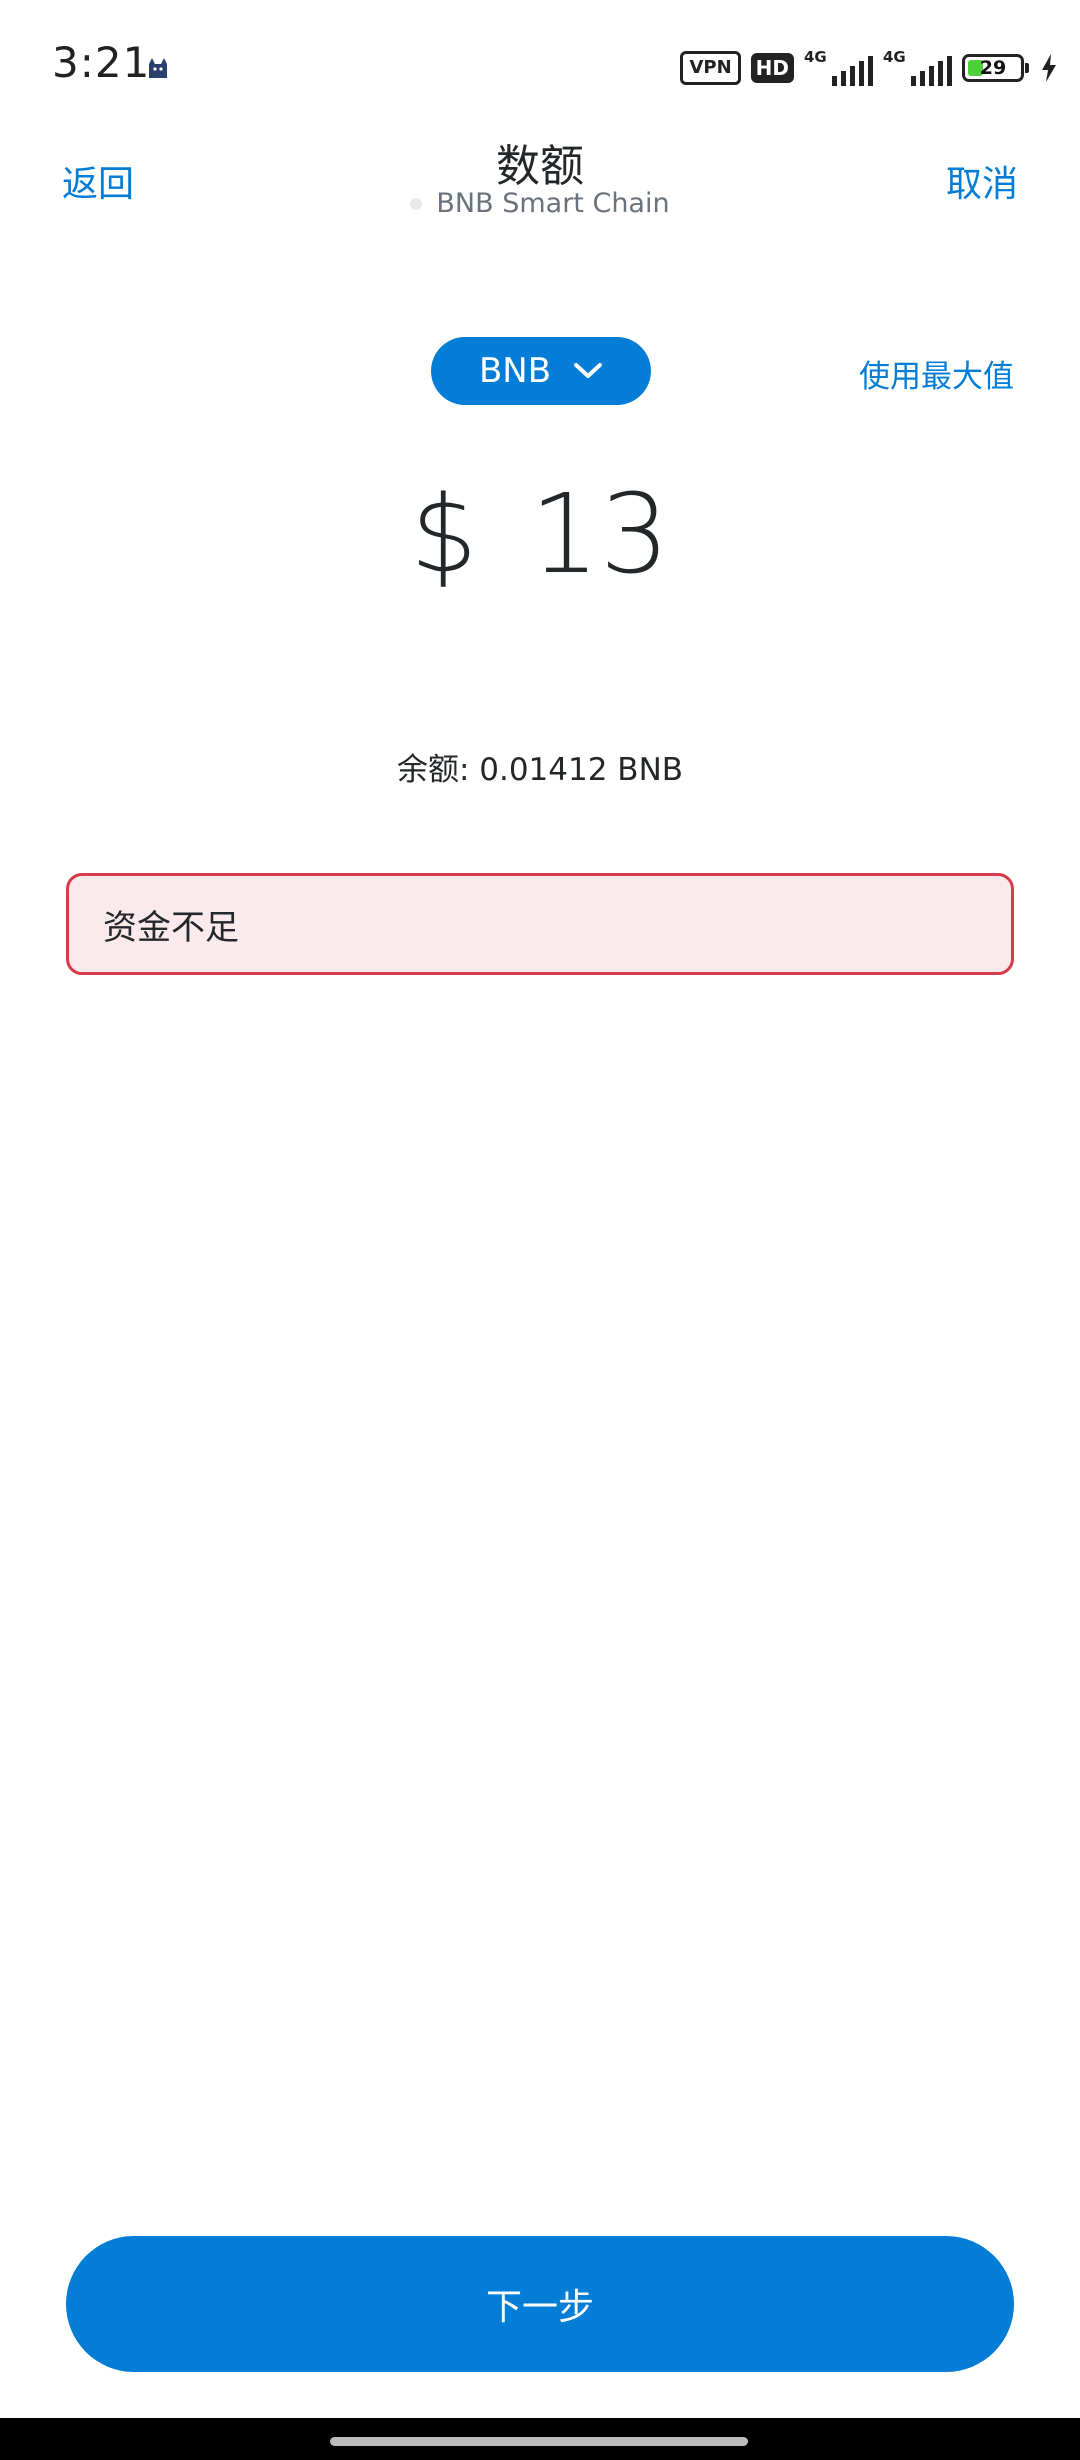 The height and width of the screenshot is (2460, 1080). I want to click on navigation-bar, so click(540, 2439).